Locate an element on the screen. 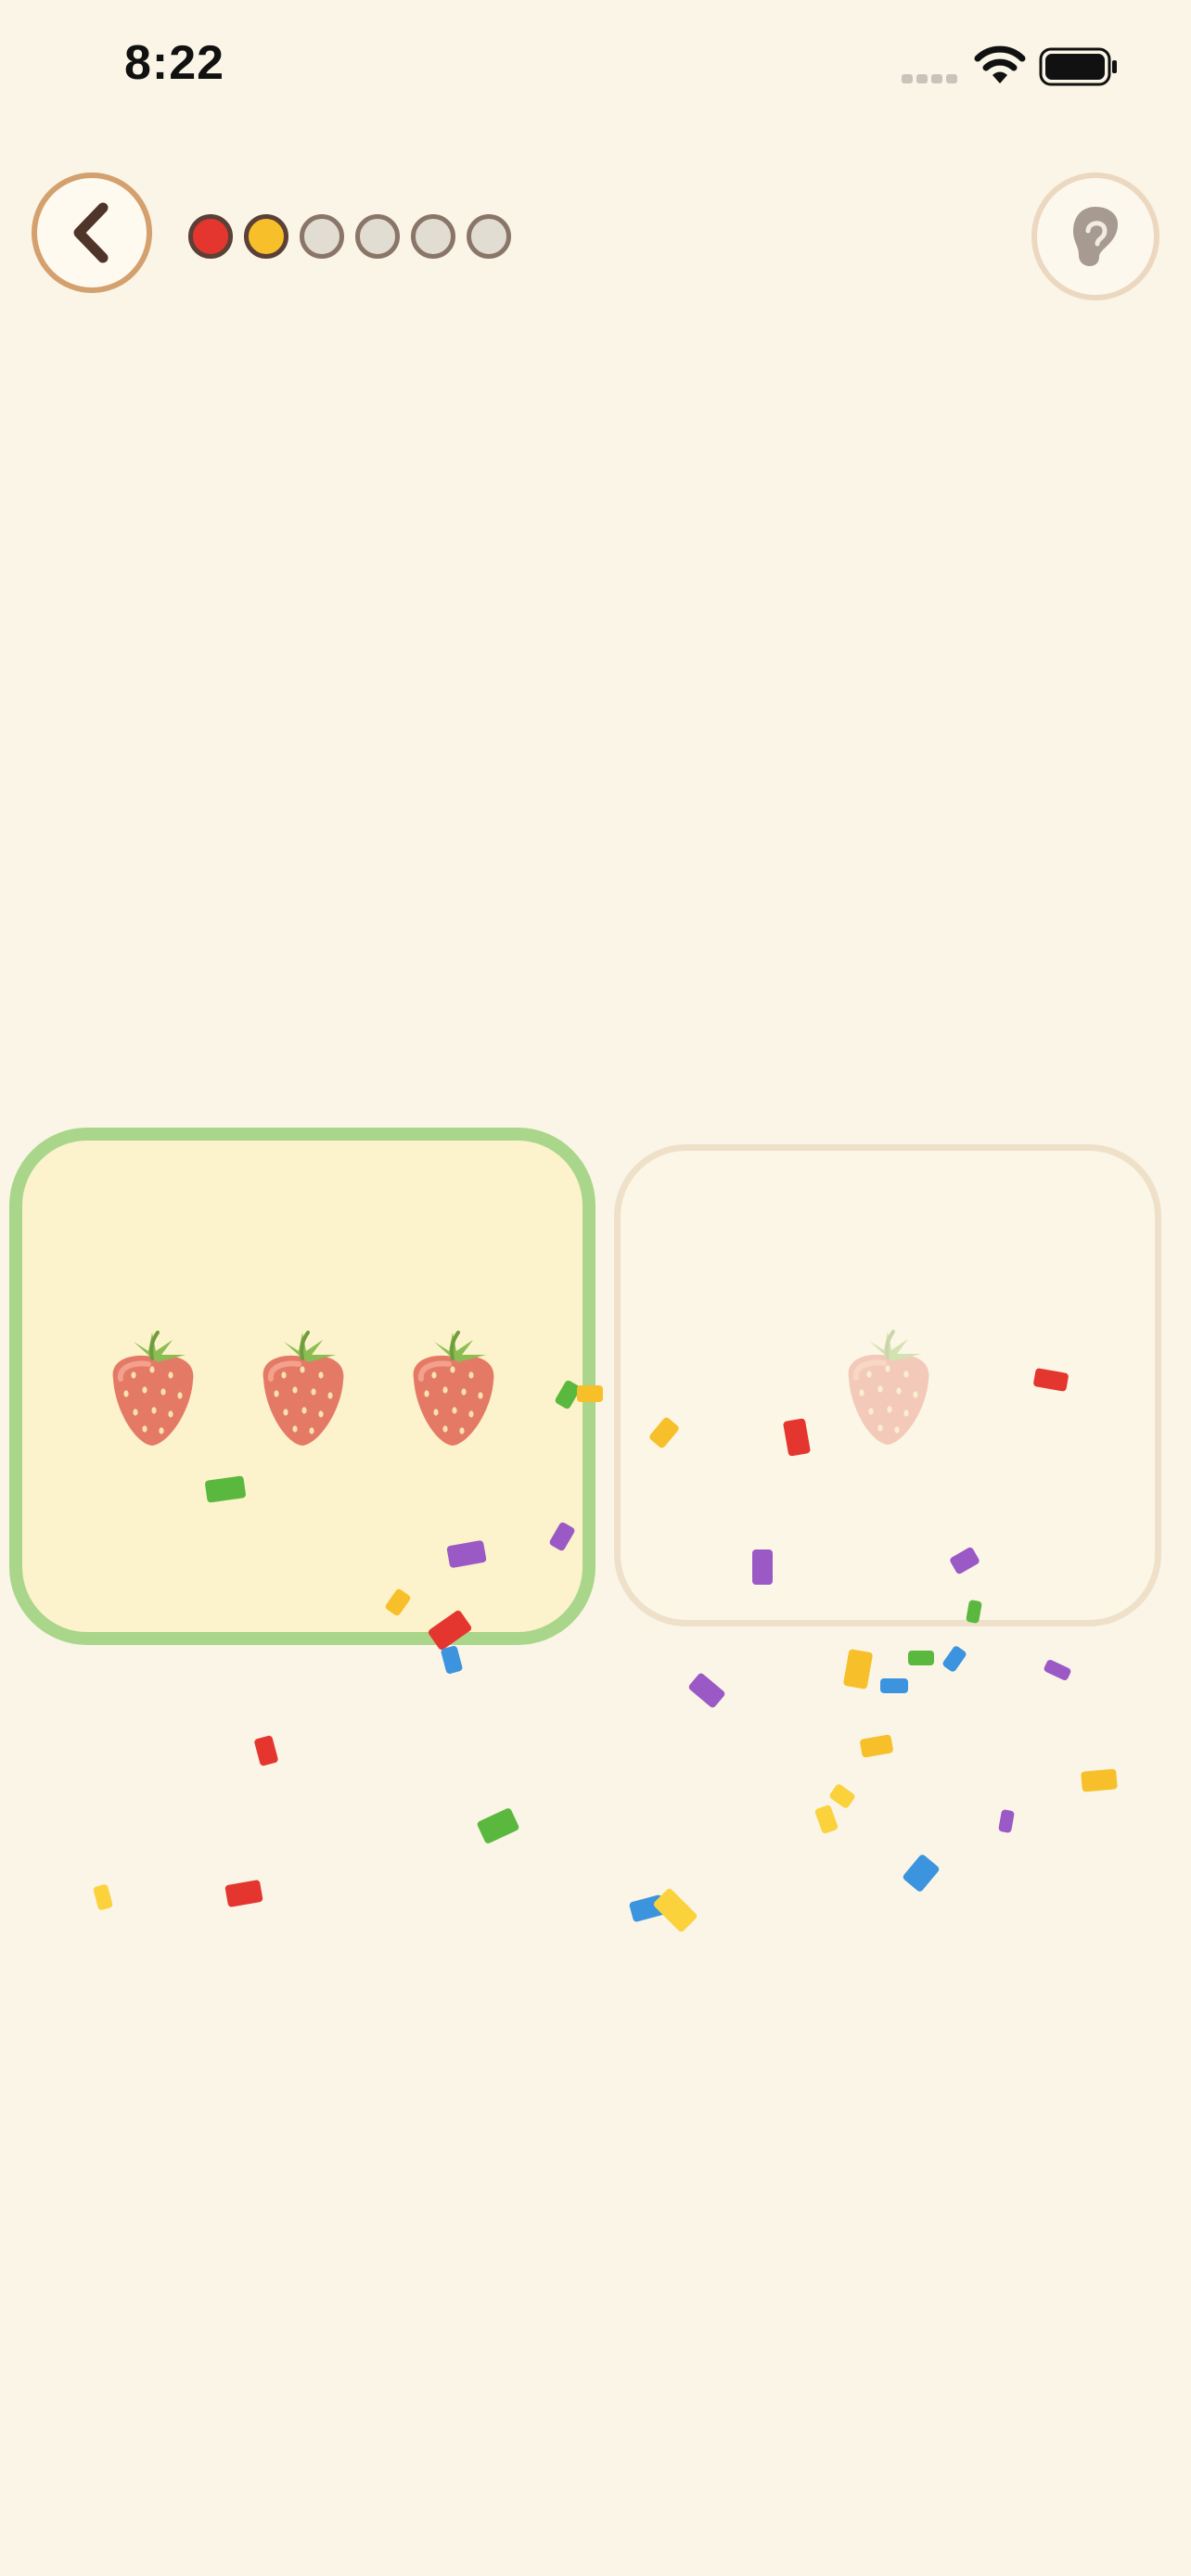 The image size is (1191, 2576). battery-icon is located at coordinates (1078, 66).